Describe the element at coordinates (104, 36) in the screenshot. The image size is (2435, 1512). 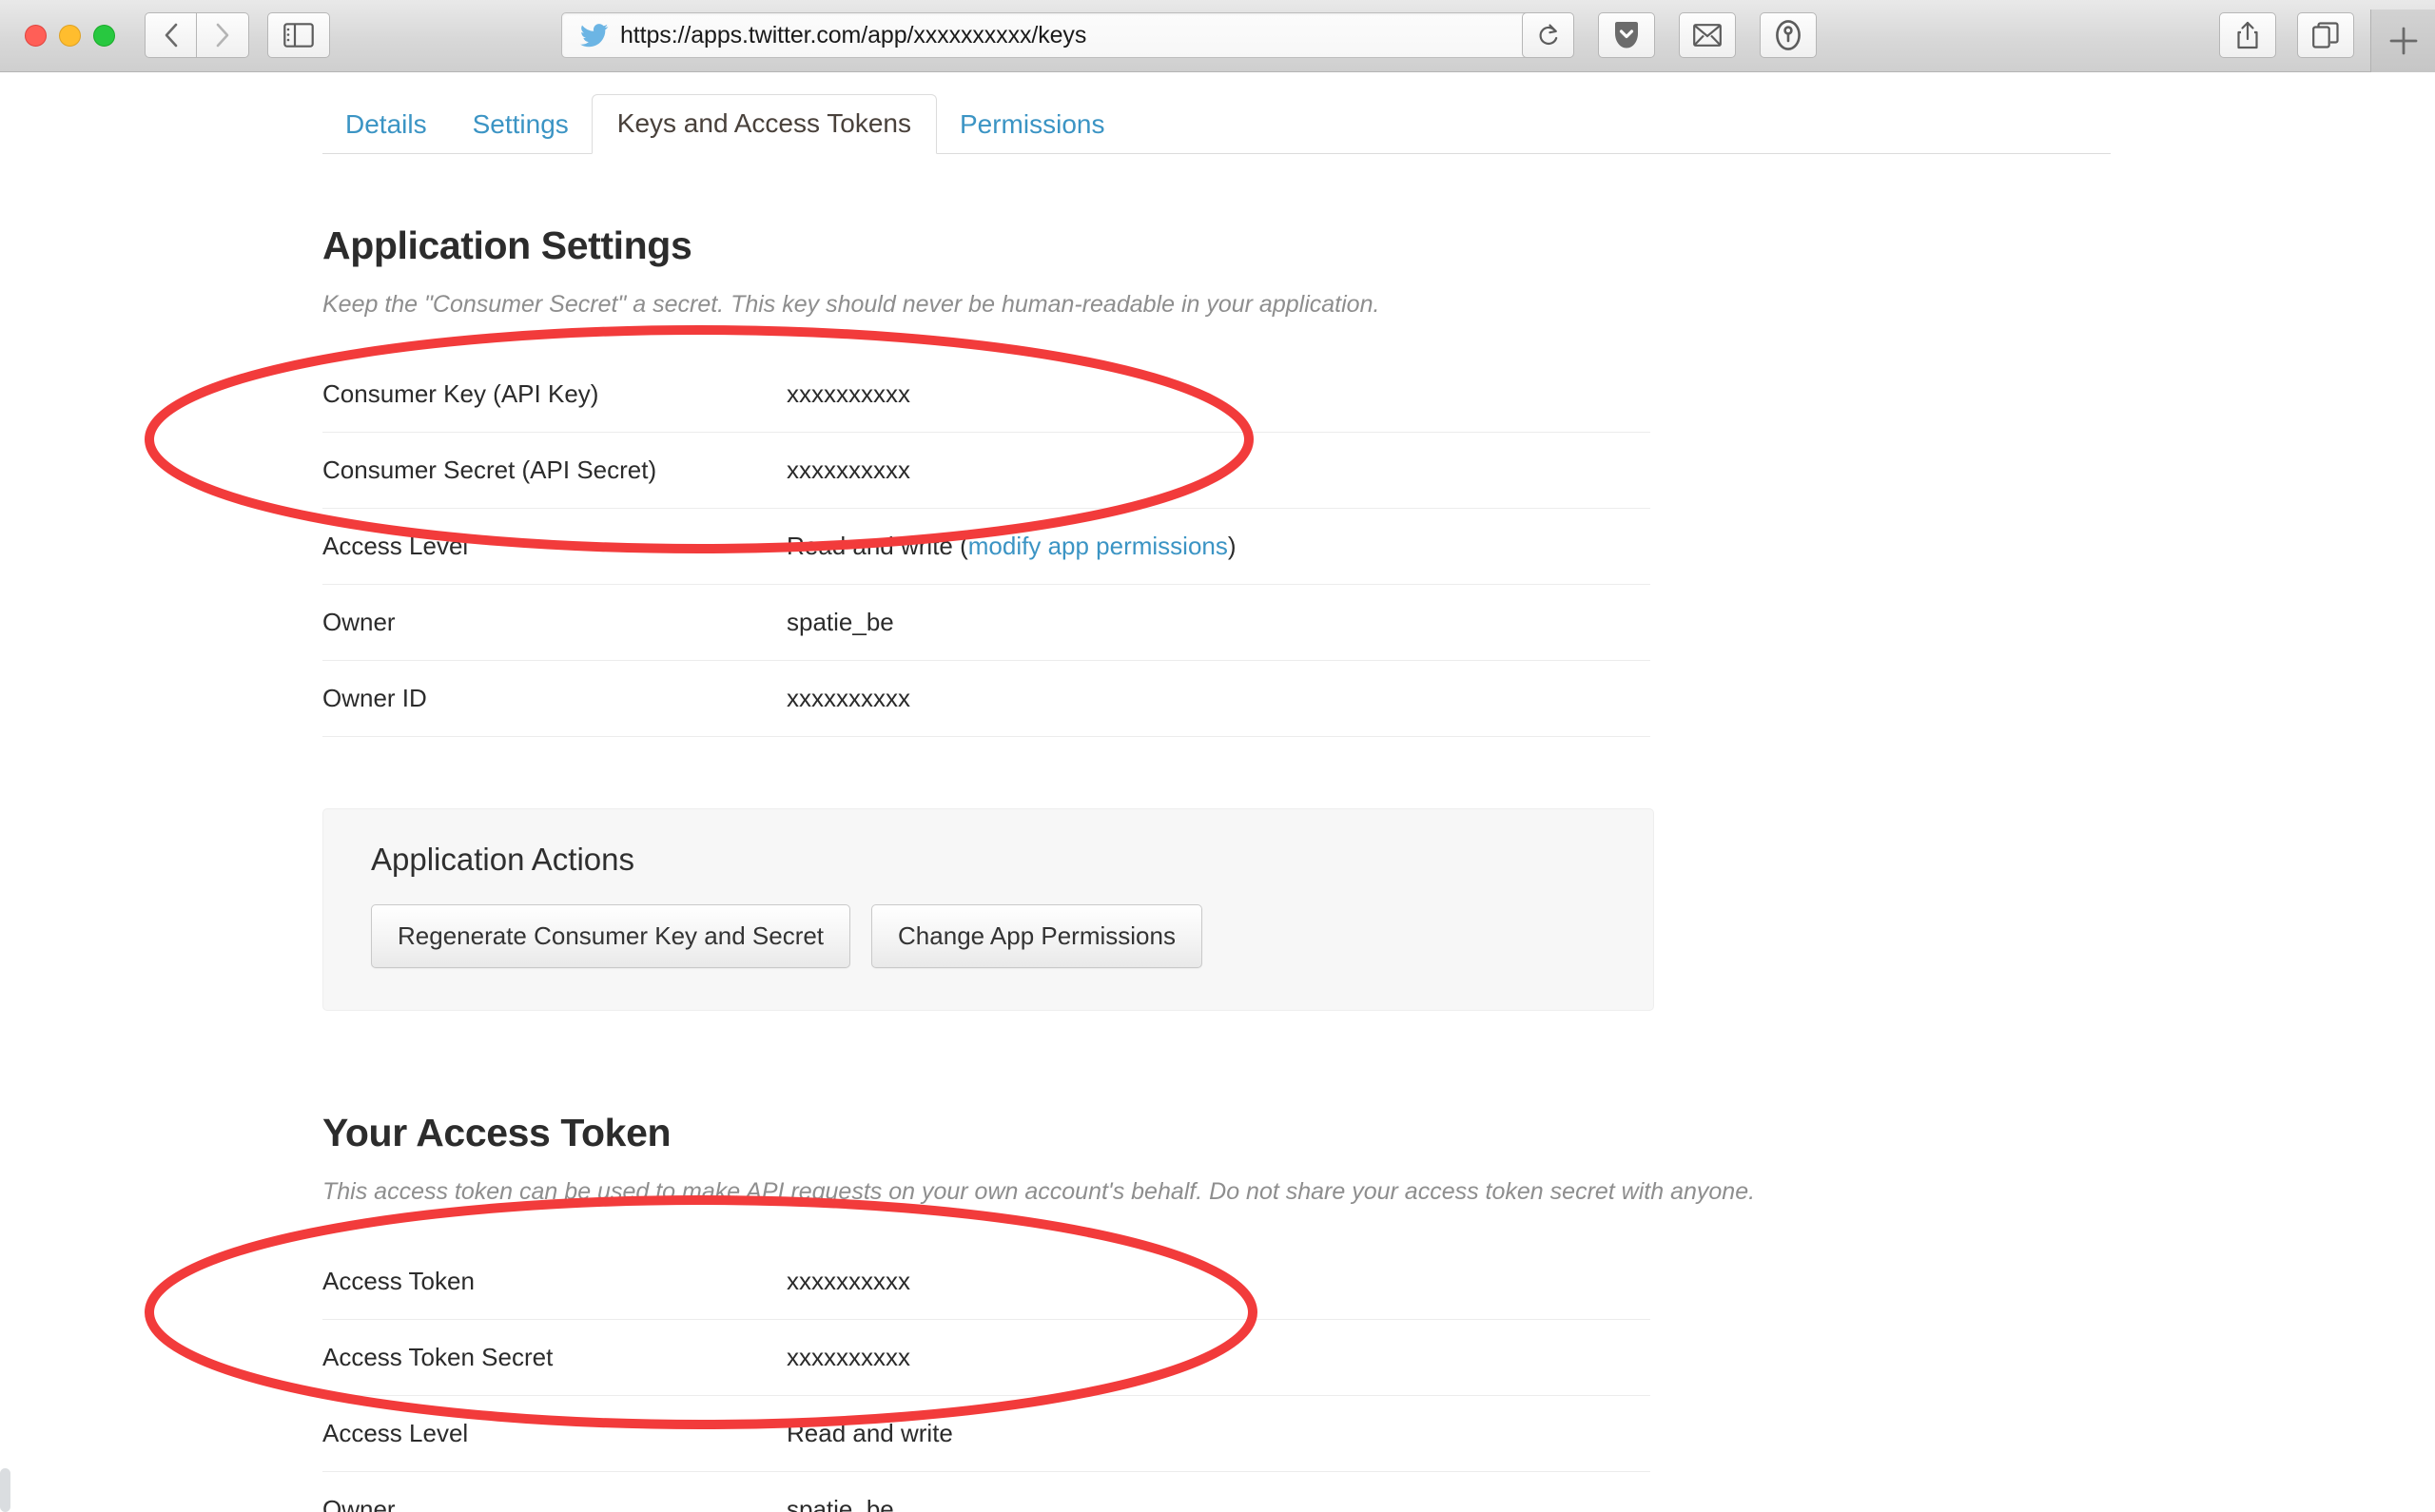
I see `maximize-window-button` at that location.